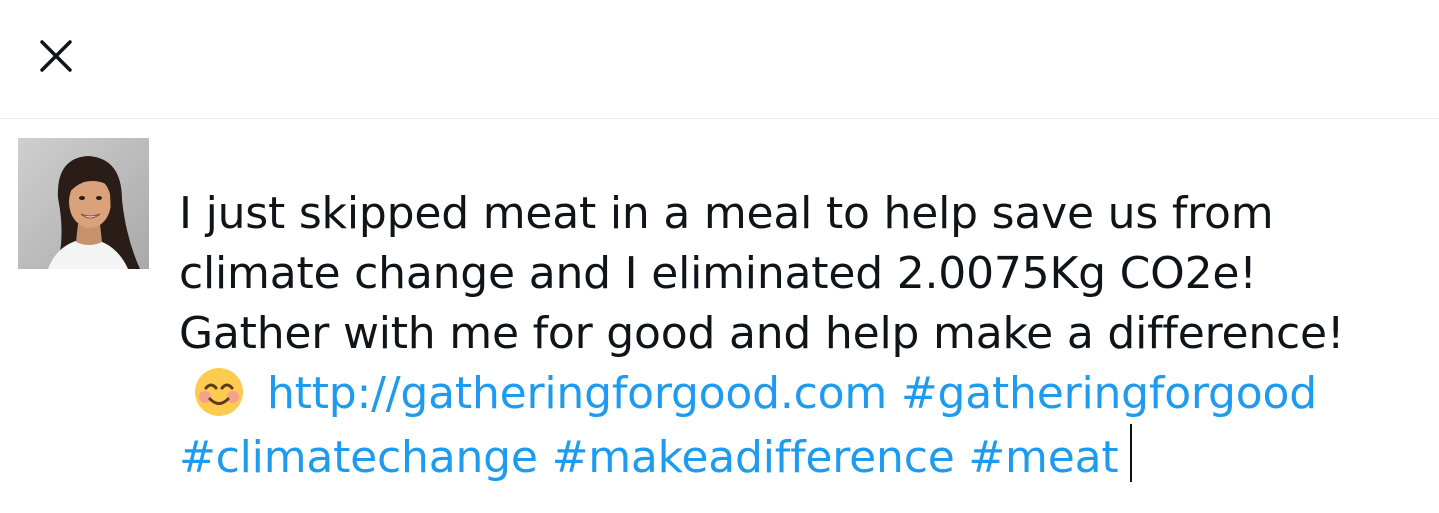 The height and width of the screenshot is (513, 1439). What do you see at coordinates (1043, 457) in the screenshot?
I see `hashtag-meat: #meat` at bounding box center [1043, 457].